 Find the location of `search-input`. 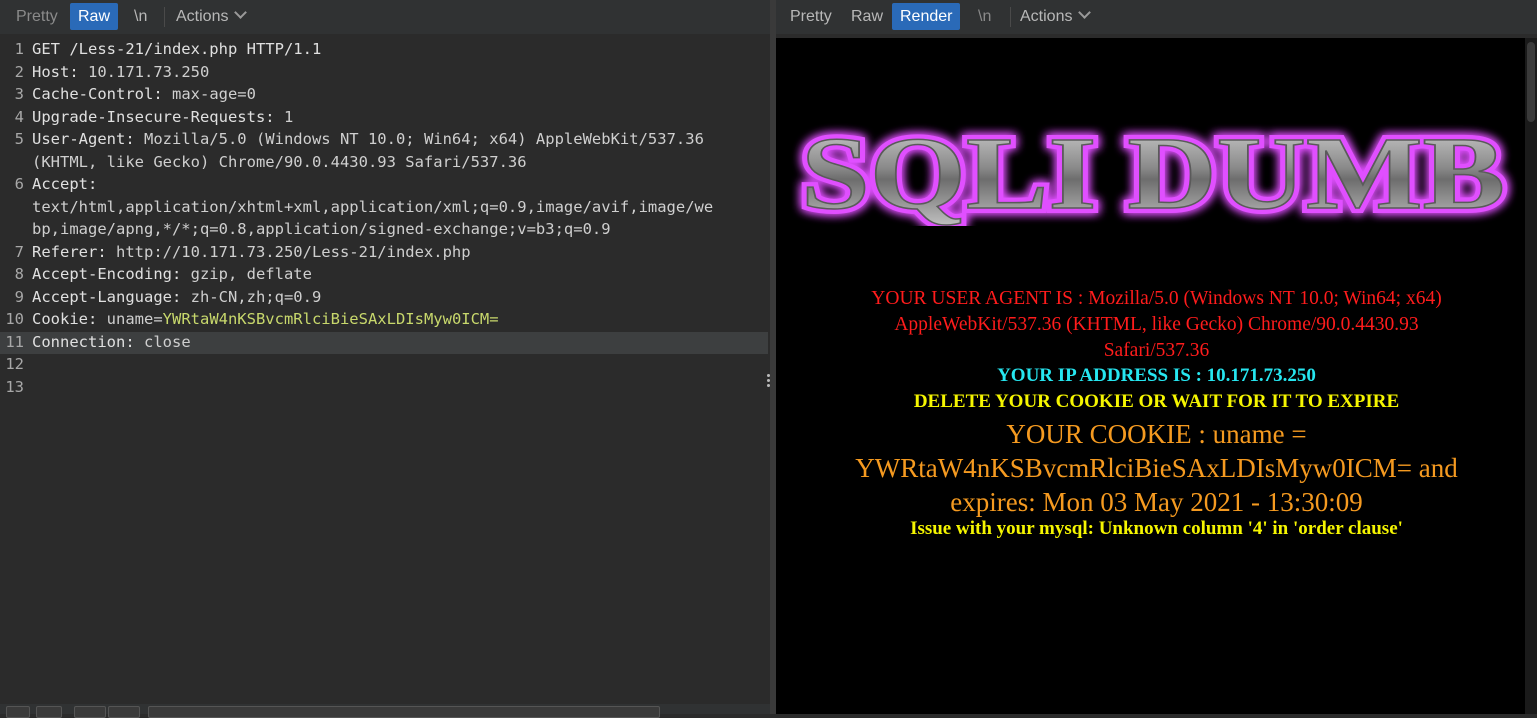

search-input is located at coordinates (404, 712).